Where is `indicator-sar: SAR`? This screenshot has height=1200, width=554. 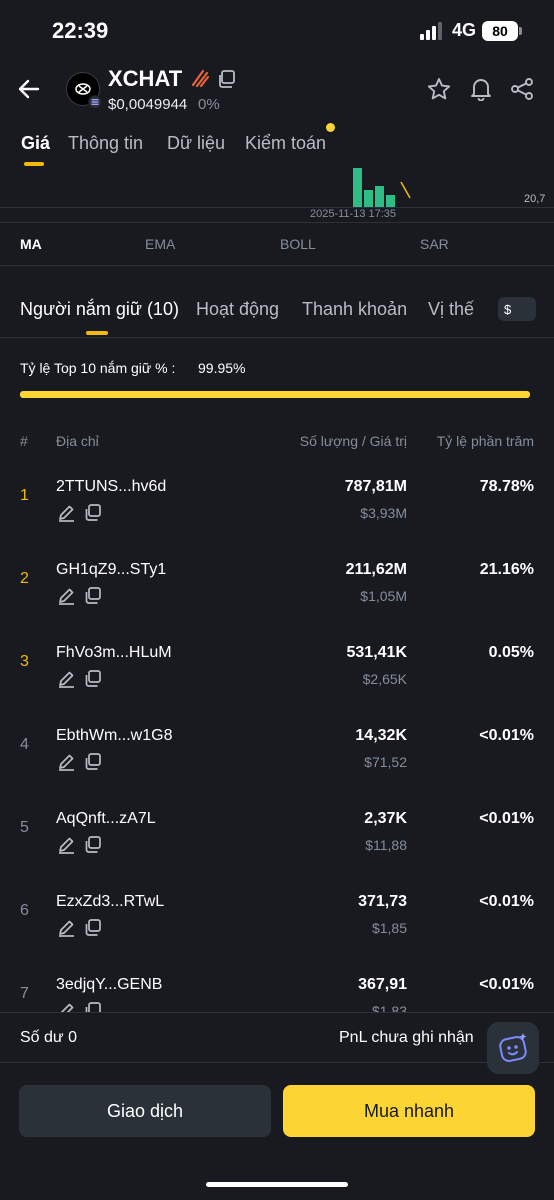 indicator-sar: SAR is located at coordinates (434, 244).